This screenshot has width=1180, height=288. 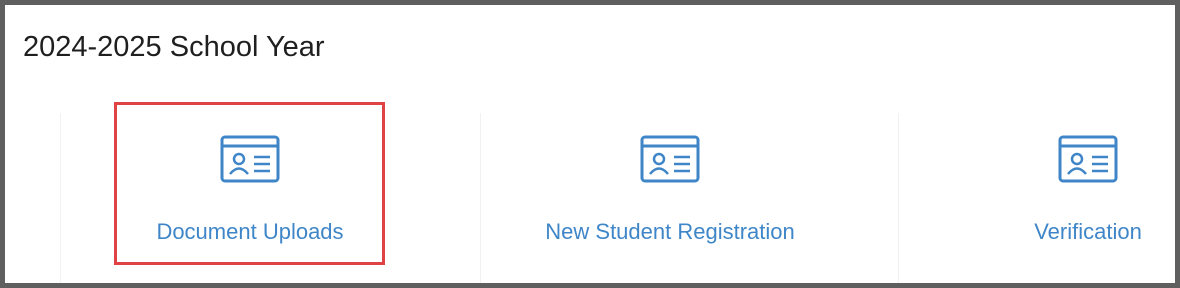 What do you see at coordinates (174, 47) in the screenshot?
I see `section-title: 2024-2025 School Year` at bounding box center [174, 47].